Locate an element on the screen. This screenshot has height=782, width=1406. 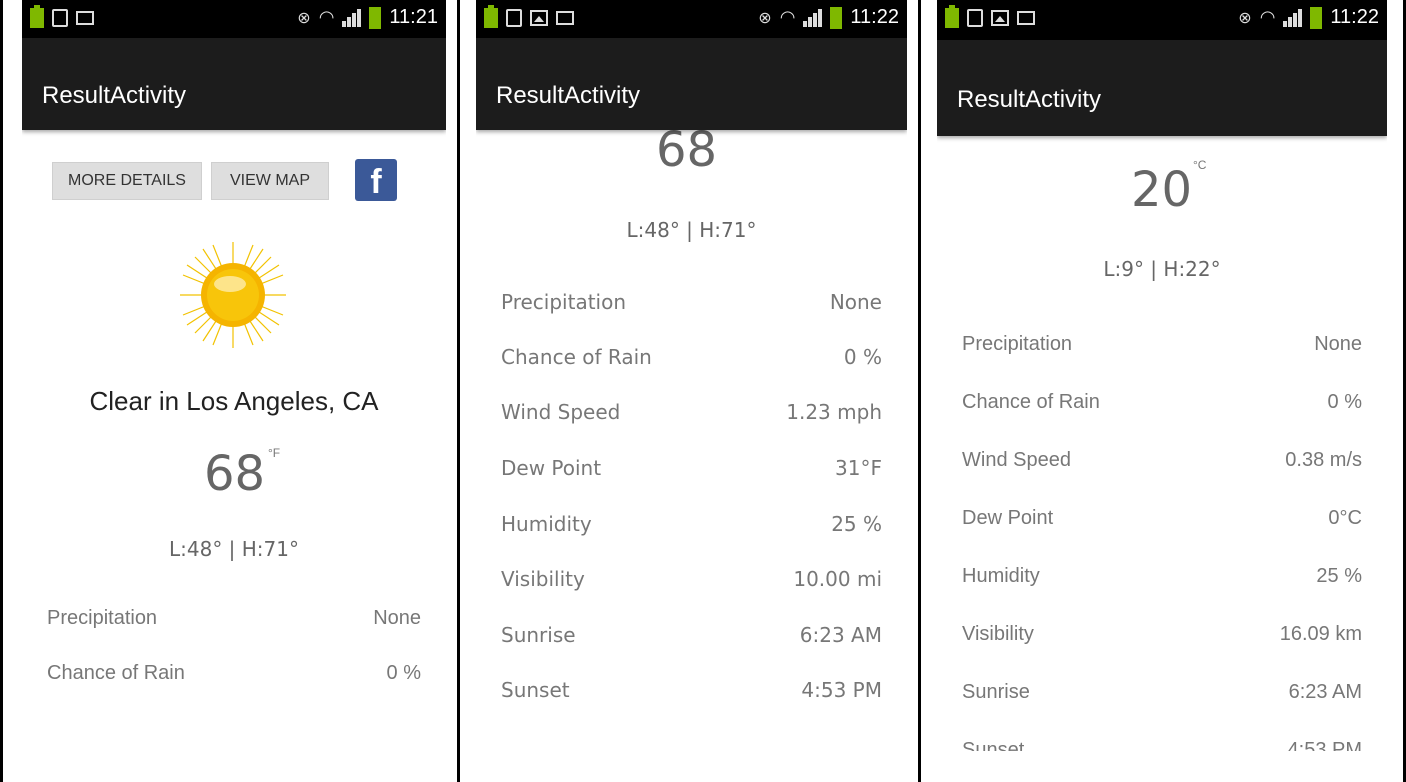
status-time: 11:21 is located at coordinates (413, 17).